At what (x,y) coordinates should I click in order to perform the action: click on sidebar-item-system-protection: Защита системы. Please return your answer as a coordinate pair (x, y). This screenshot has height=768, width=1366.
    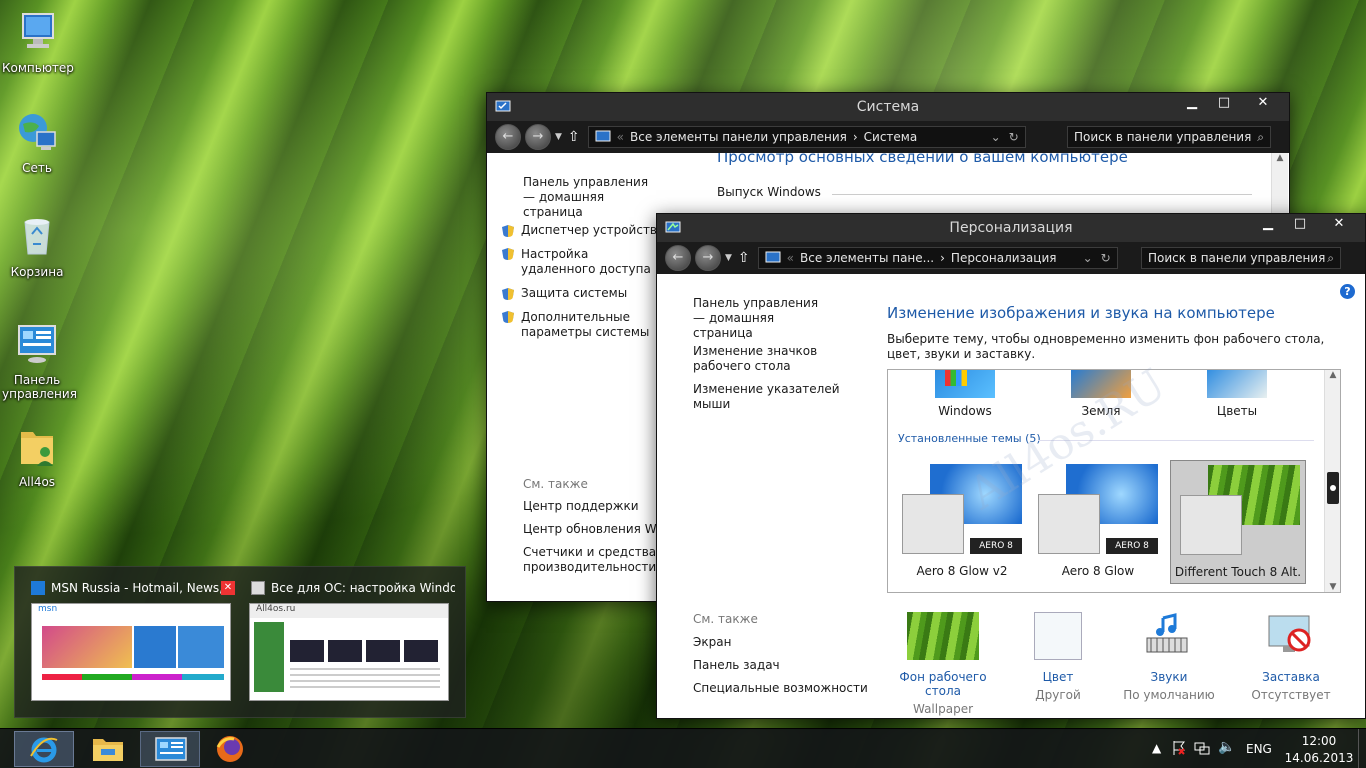
    Looking at the image, I should click on (581, 293).